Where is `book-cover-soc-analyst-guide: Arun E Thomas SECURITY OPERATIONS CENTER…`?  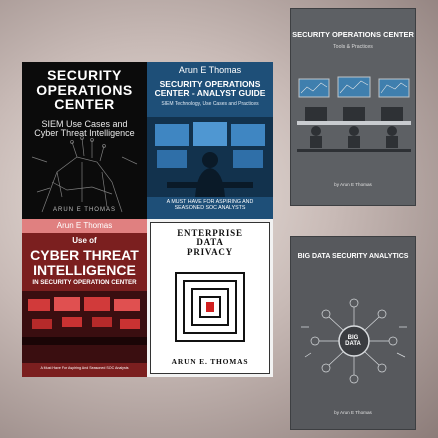 book-cover-soc-analyst-guide: Arun E Thomas SECURITY OPERATIONS CENTER… is located at coordinates (210, 140).